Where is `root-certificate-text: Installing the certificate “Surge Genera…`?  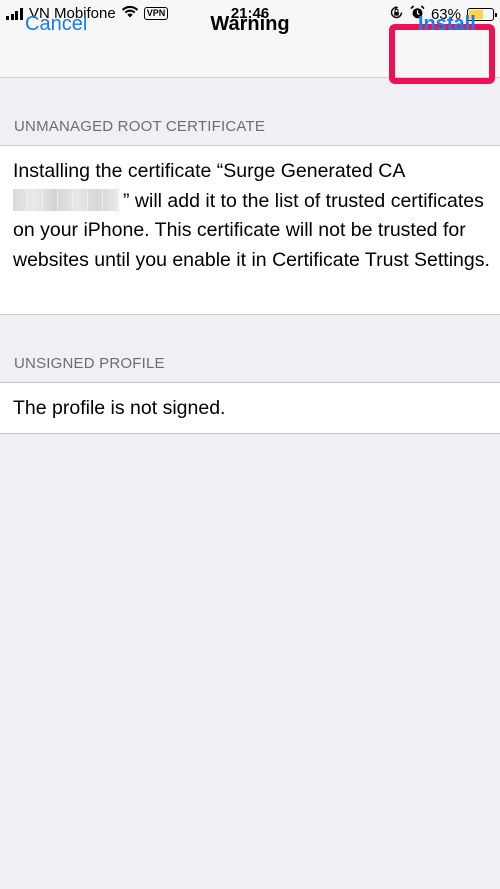
root-certificate-text: Installing the certificate “Surge Genera… is located at coordinates (250, 210).